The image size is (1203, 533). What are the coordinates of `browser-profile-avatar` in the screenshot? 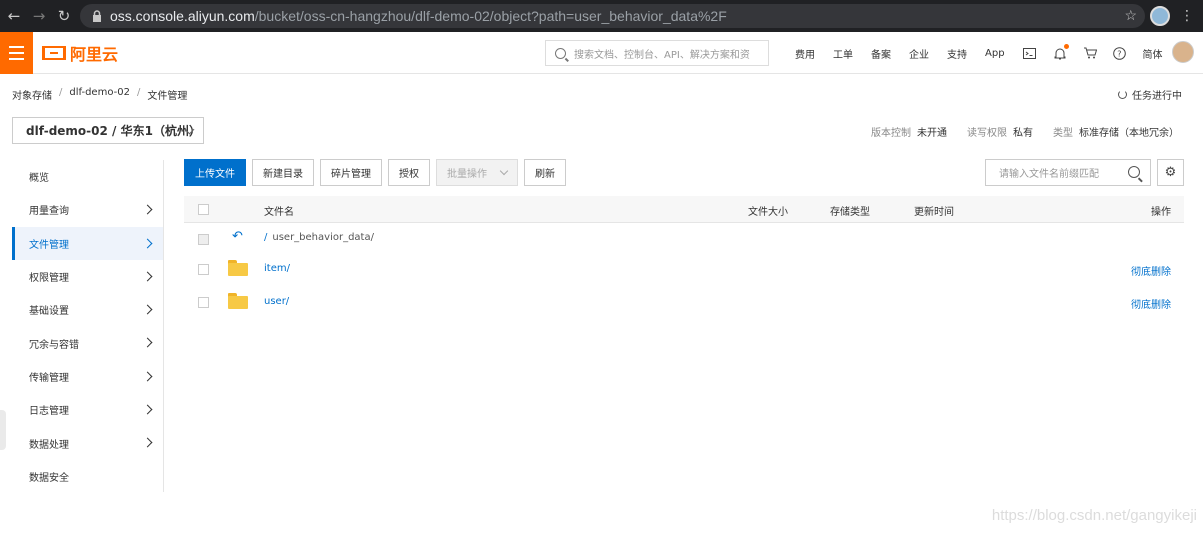 It's located at (1160, 16).